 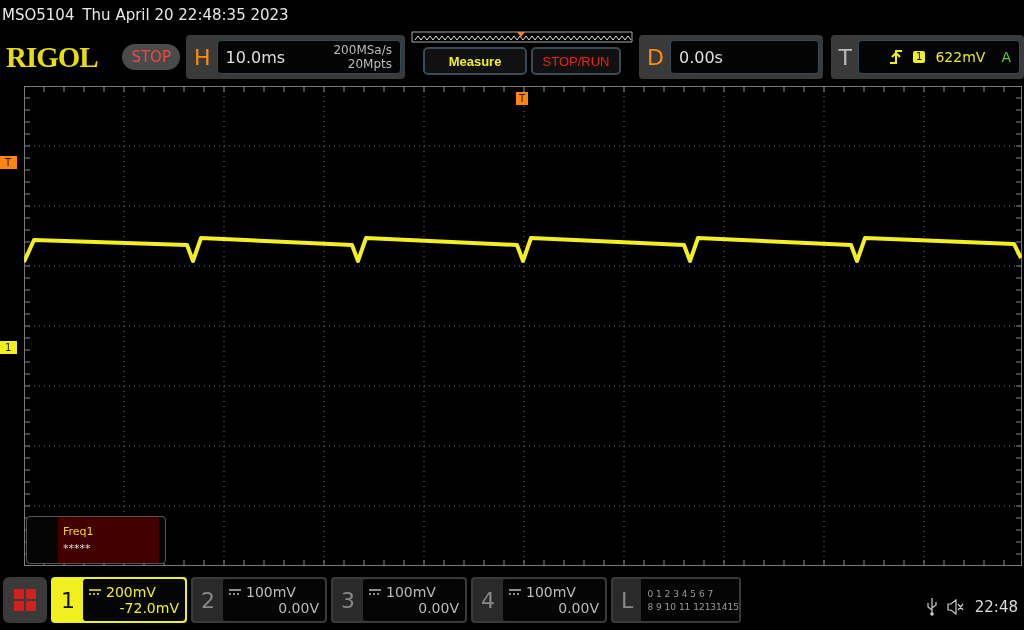 I want to click on horizontal-panel: H 10.0ms 200MSa/s 20Mpts, so click(x=295, y=57).